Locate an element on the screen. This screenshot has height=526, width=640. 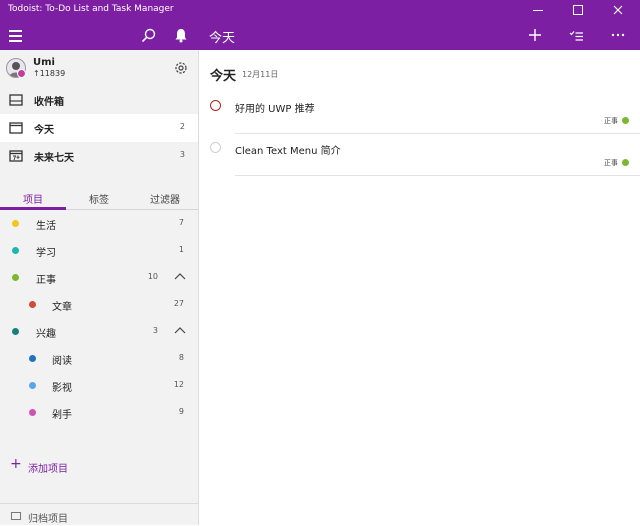
minimize-button is located at coordinates (538, 10).